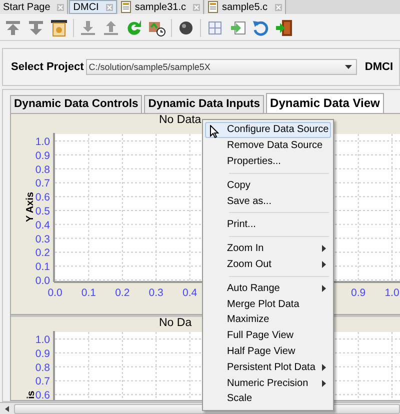 The image size is (400, 414). Describe the element at coordinates (392, 293) in the screenshot. I see `x-tick-label: 1.0` at that location.